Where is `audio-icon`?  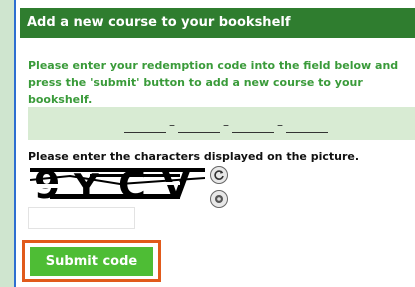 audio-icon is located at coordinates (219, 199).